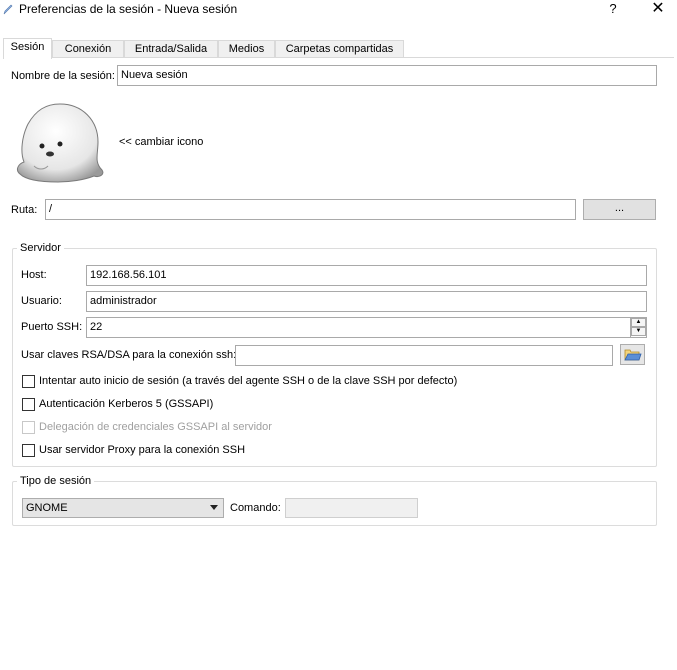 The height and width of the screenshot is (670, 677). I want to click on session-name-input: Nueva sesión, so click(387, 75).